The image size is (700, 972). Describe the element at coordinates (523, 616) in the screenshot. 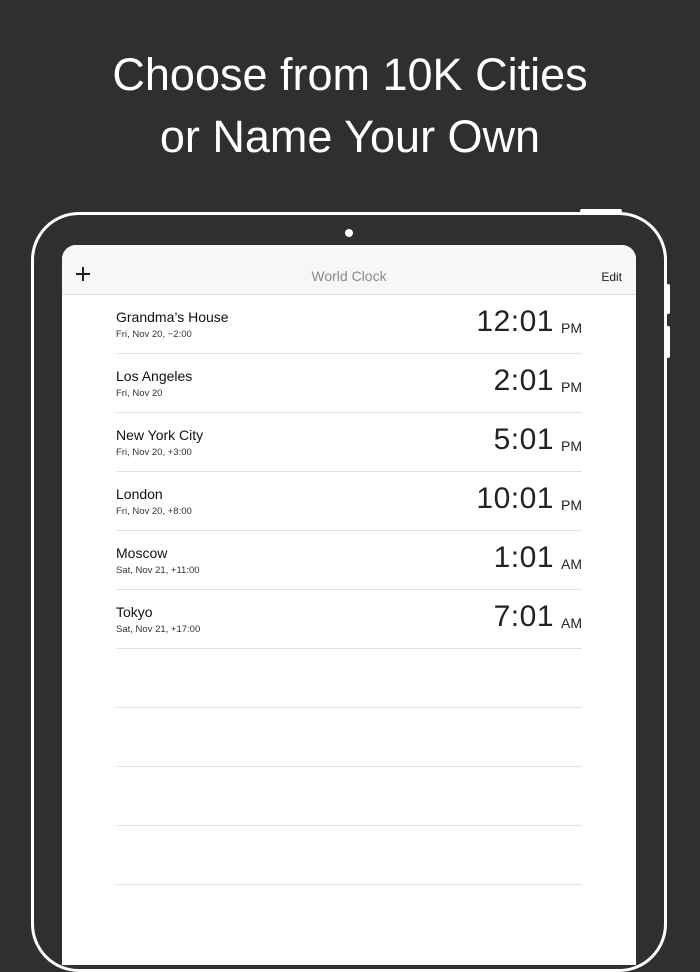

I see `clock-time: 7:01` at that location.